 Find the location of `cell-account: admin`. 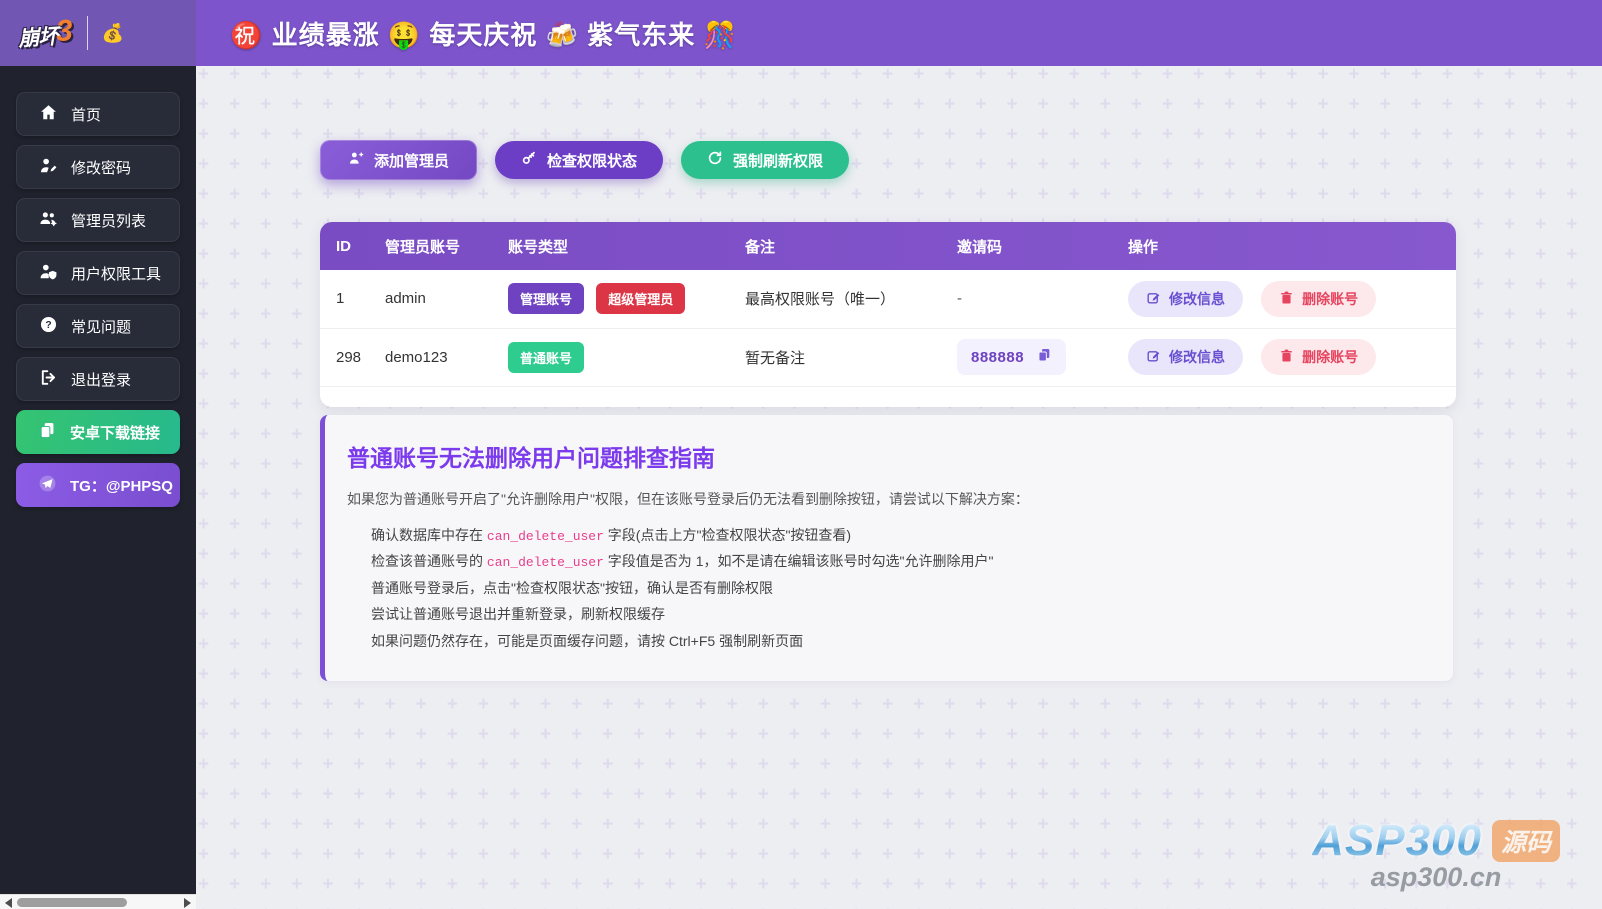

cell-account: admin is located at coordinates (405, 299).